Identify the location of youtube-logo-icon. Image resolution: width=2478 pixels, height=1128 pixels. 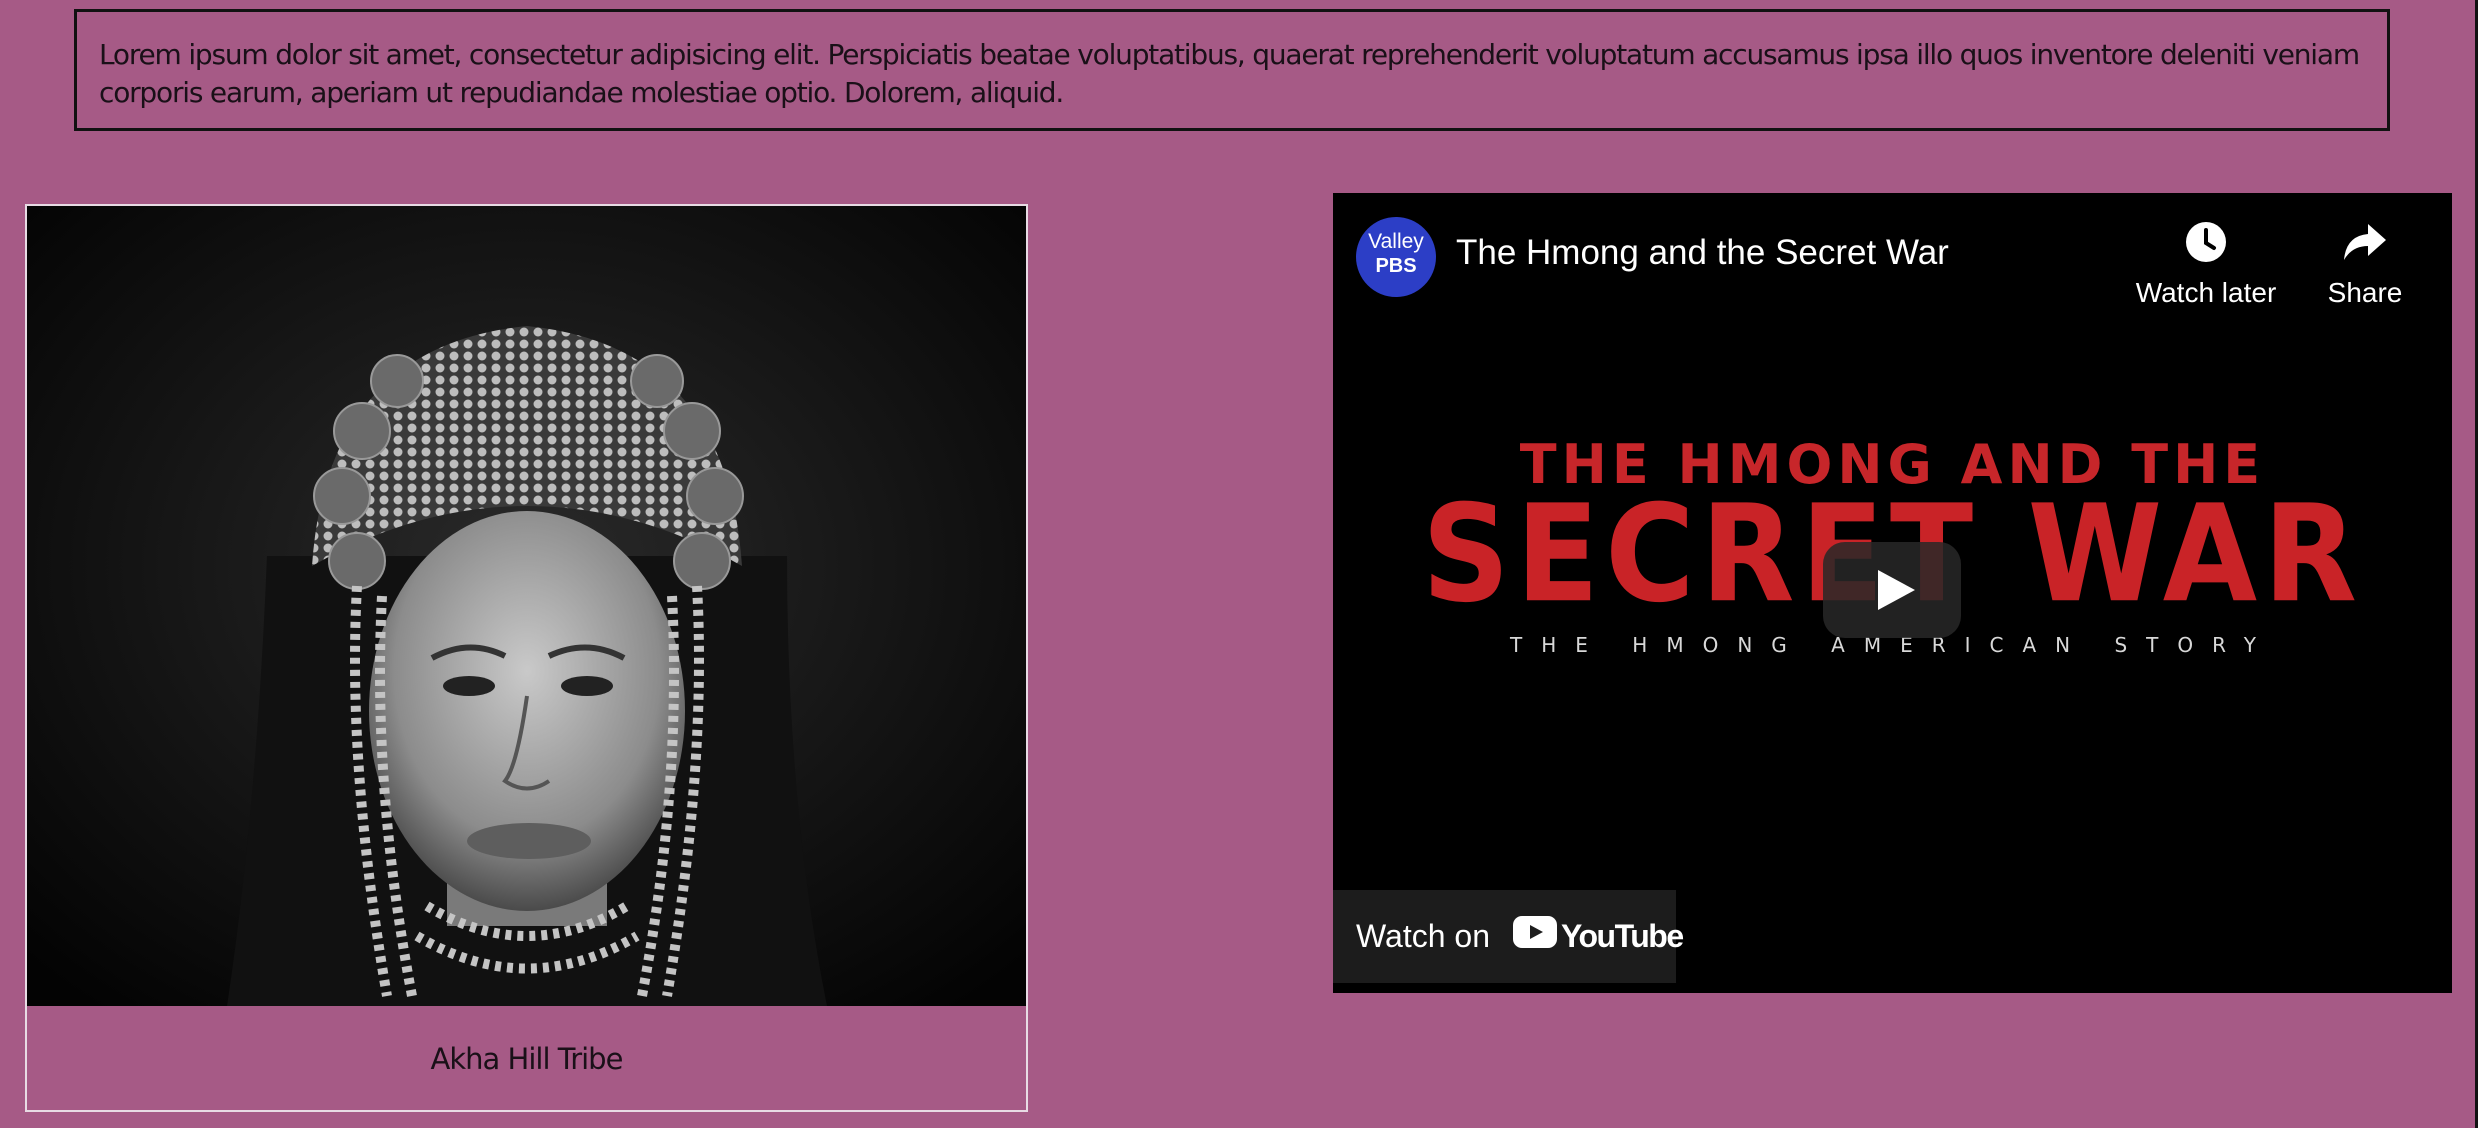
(1535, 932).